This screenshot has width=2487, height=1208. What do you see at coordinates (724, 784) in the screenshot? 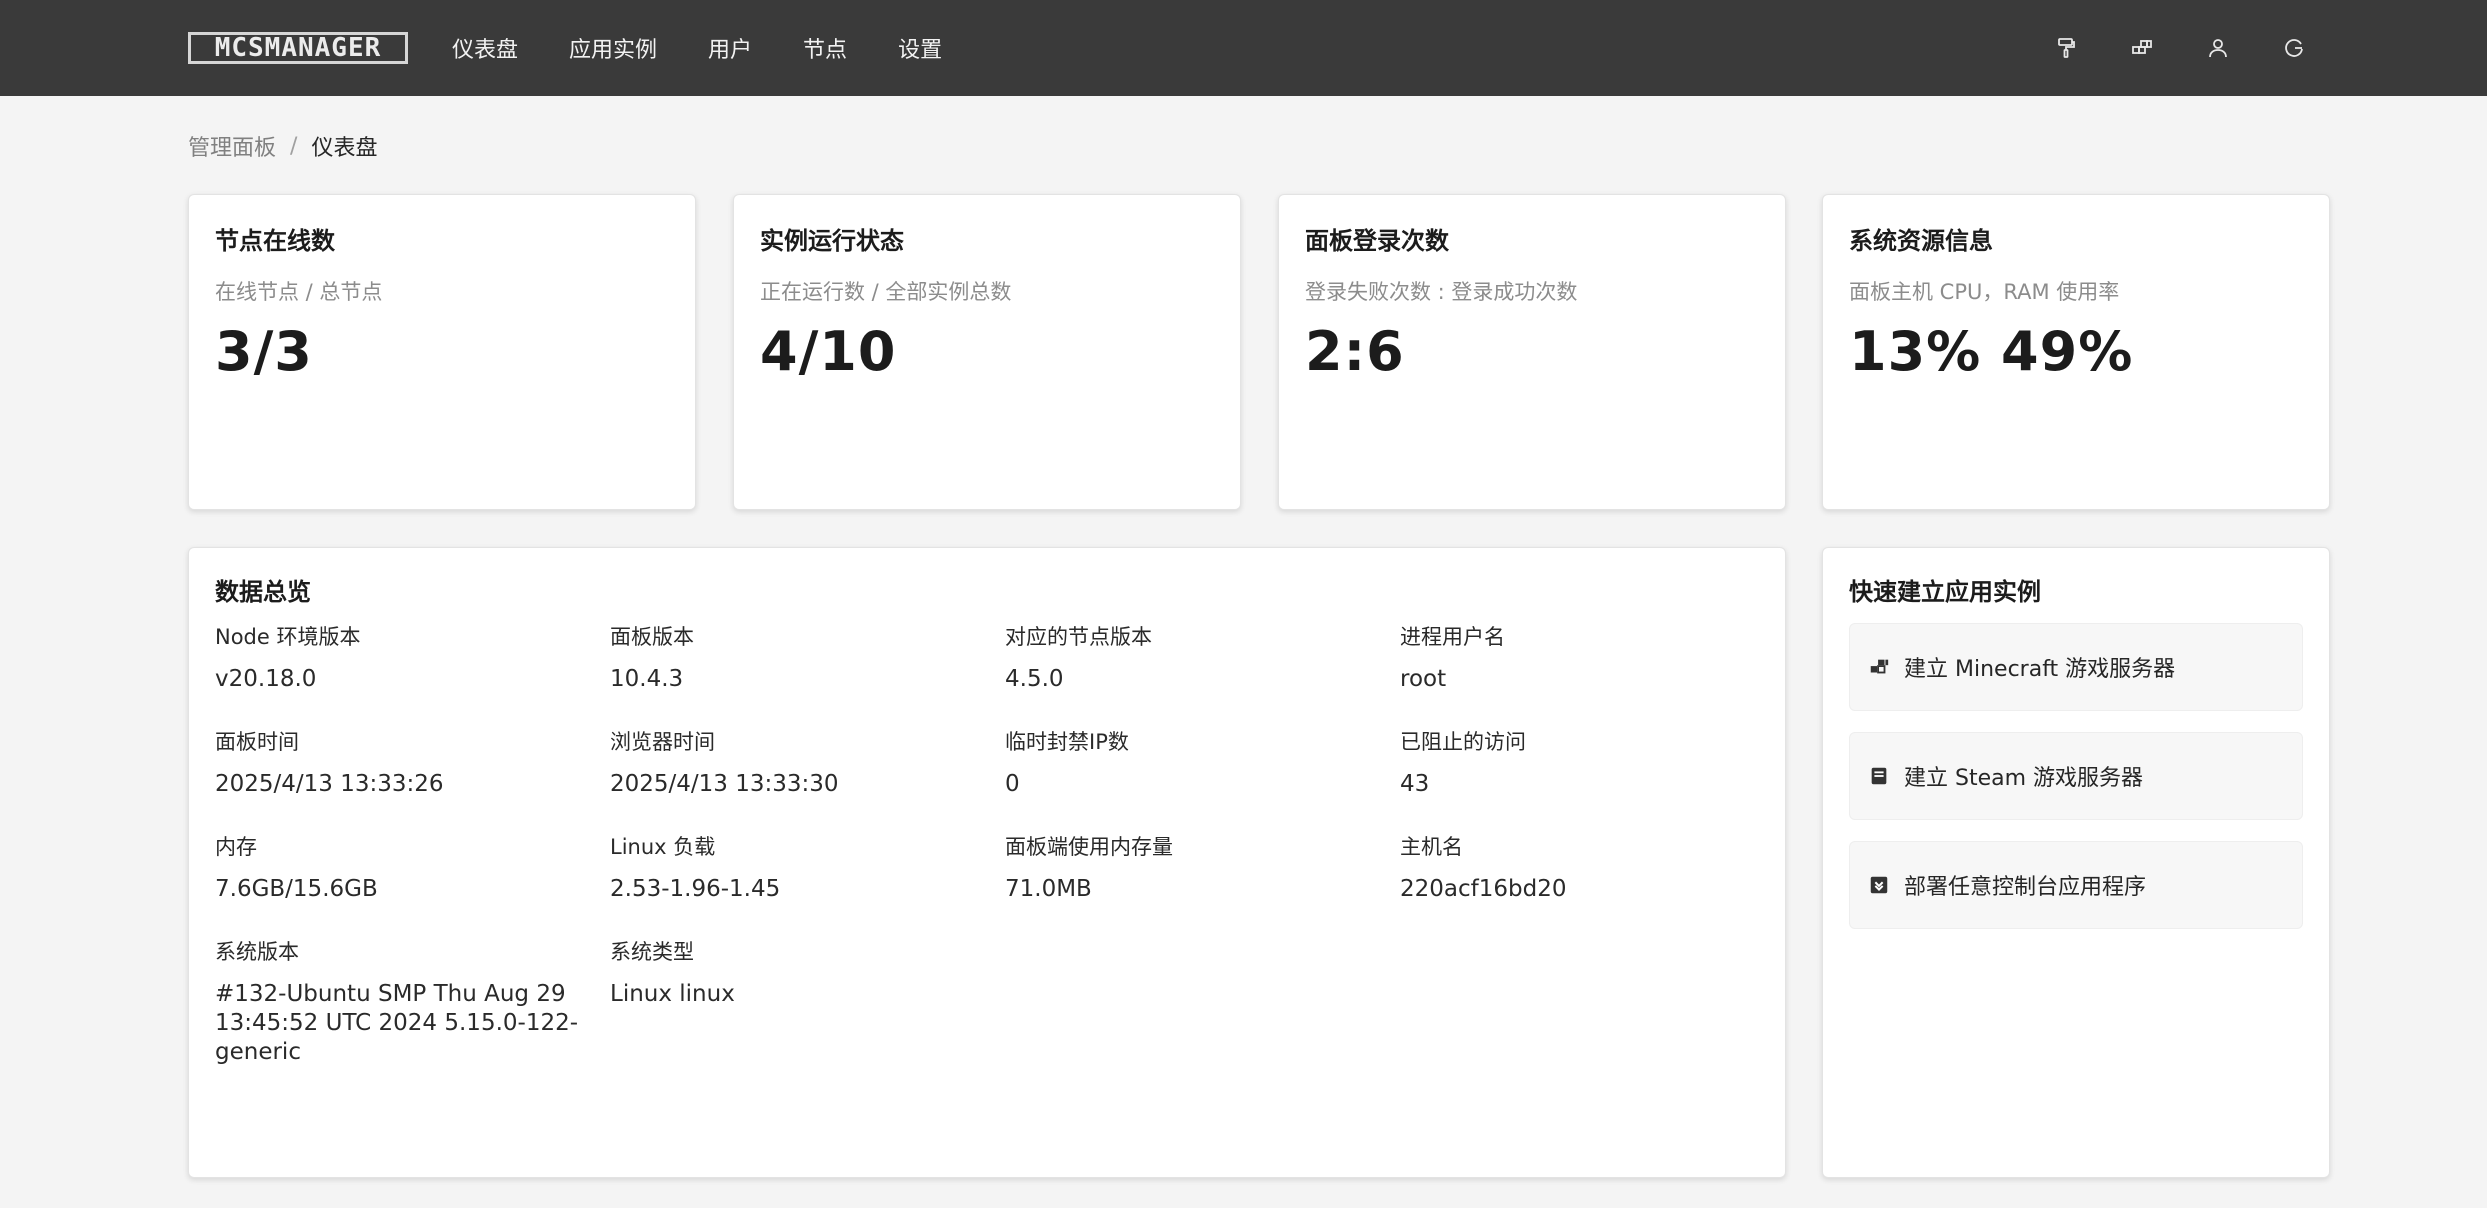
I see `overview-value: 2025/4/13 13:33:30` at bounding box center [724, 784].